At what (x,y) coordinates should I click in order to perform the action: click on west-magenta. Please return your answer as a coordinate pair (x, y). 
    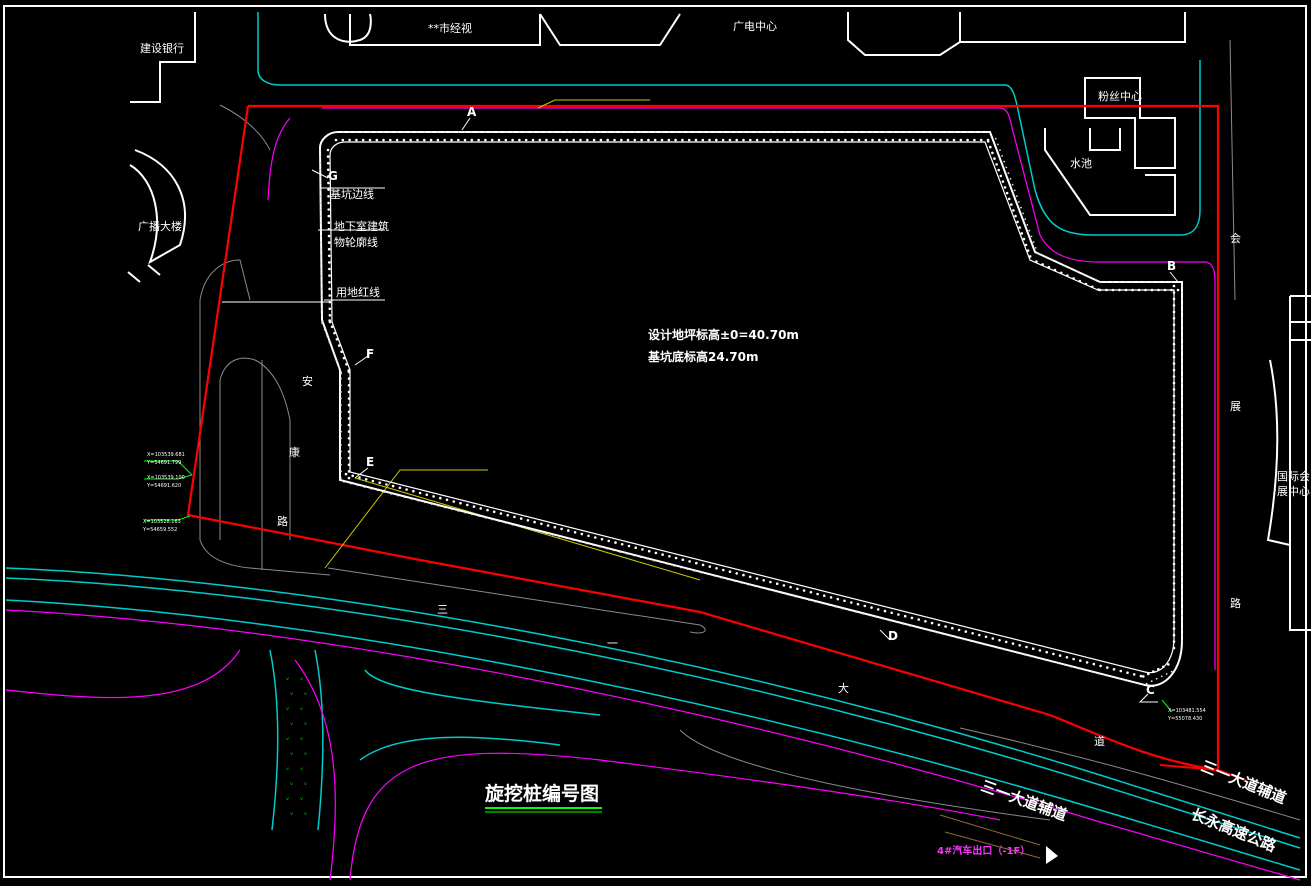
    Looking at the image, I should click on (123, 674).